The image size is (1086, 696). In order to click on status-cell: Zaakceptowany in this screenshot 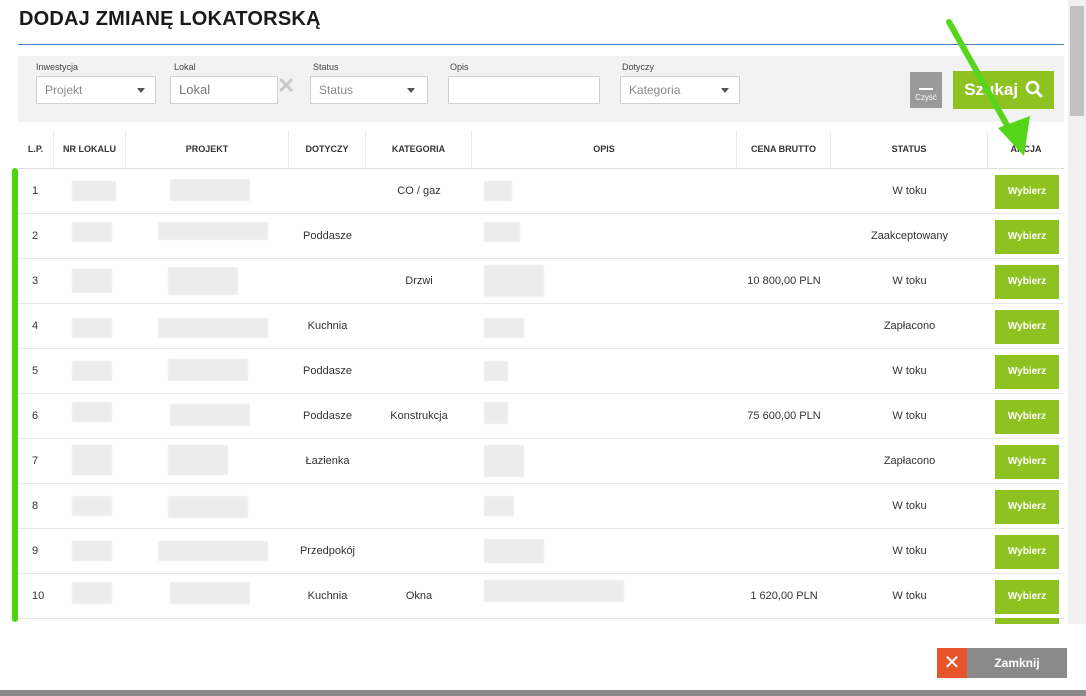, I will do `click(909, 236)`.